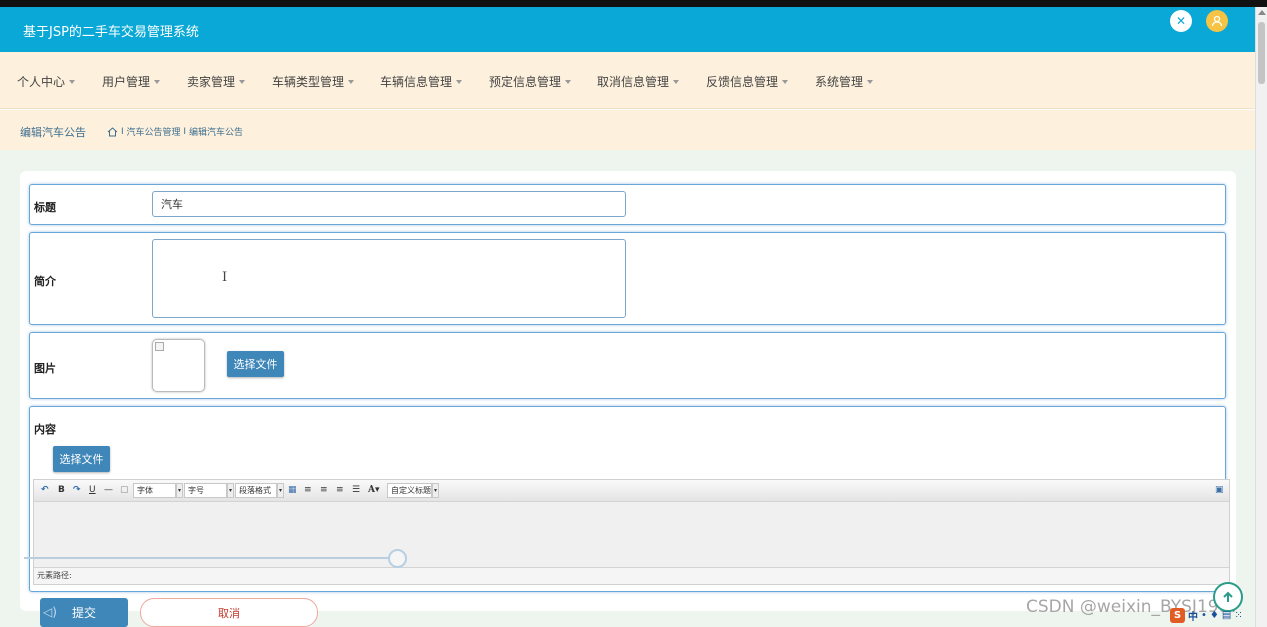  Describe the element at coordinates (627, 365) in the screenshot. I see `form-row-image: 图片` at that location.